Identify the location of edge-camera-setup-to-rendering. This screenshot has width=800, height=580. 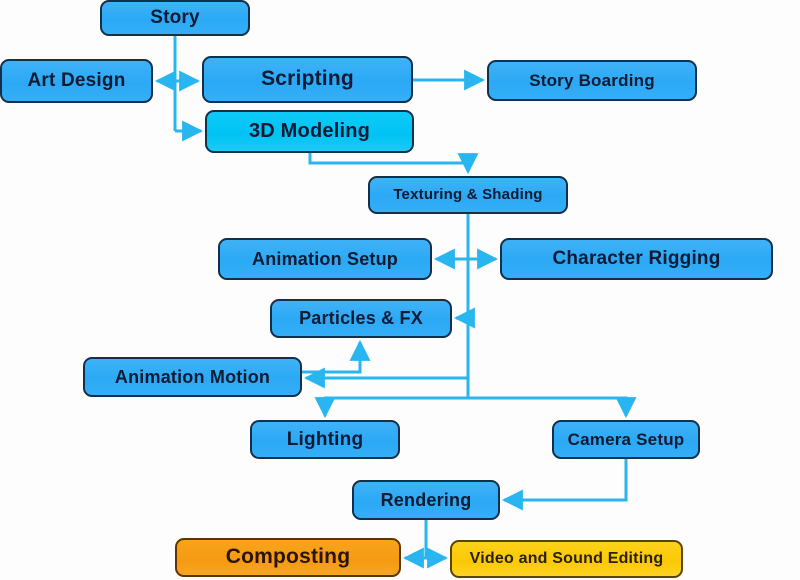
(564, 485).